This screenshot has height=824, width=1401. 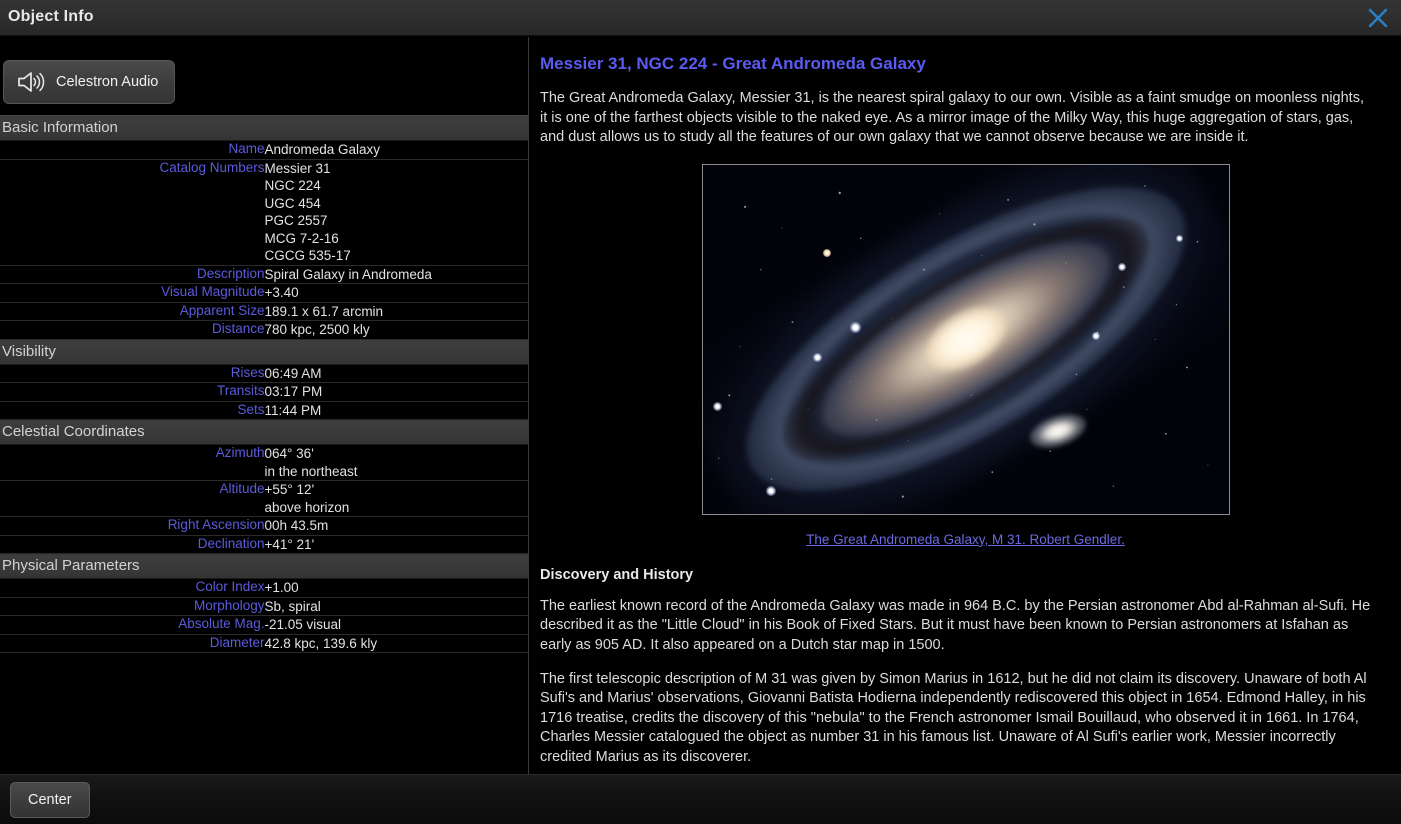 I want to click on table-row: Apparent Size 189.1 x 61.7 arcmin, so click(x=264, y=311).